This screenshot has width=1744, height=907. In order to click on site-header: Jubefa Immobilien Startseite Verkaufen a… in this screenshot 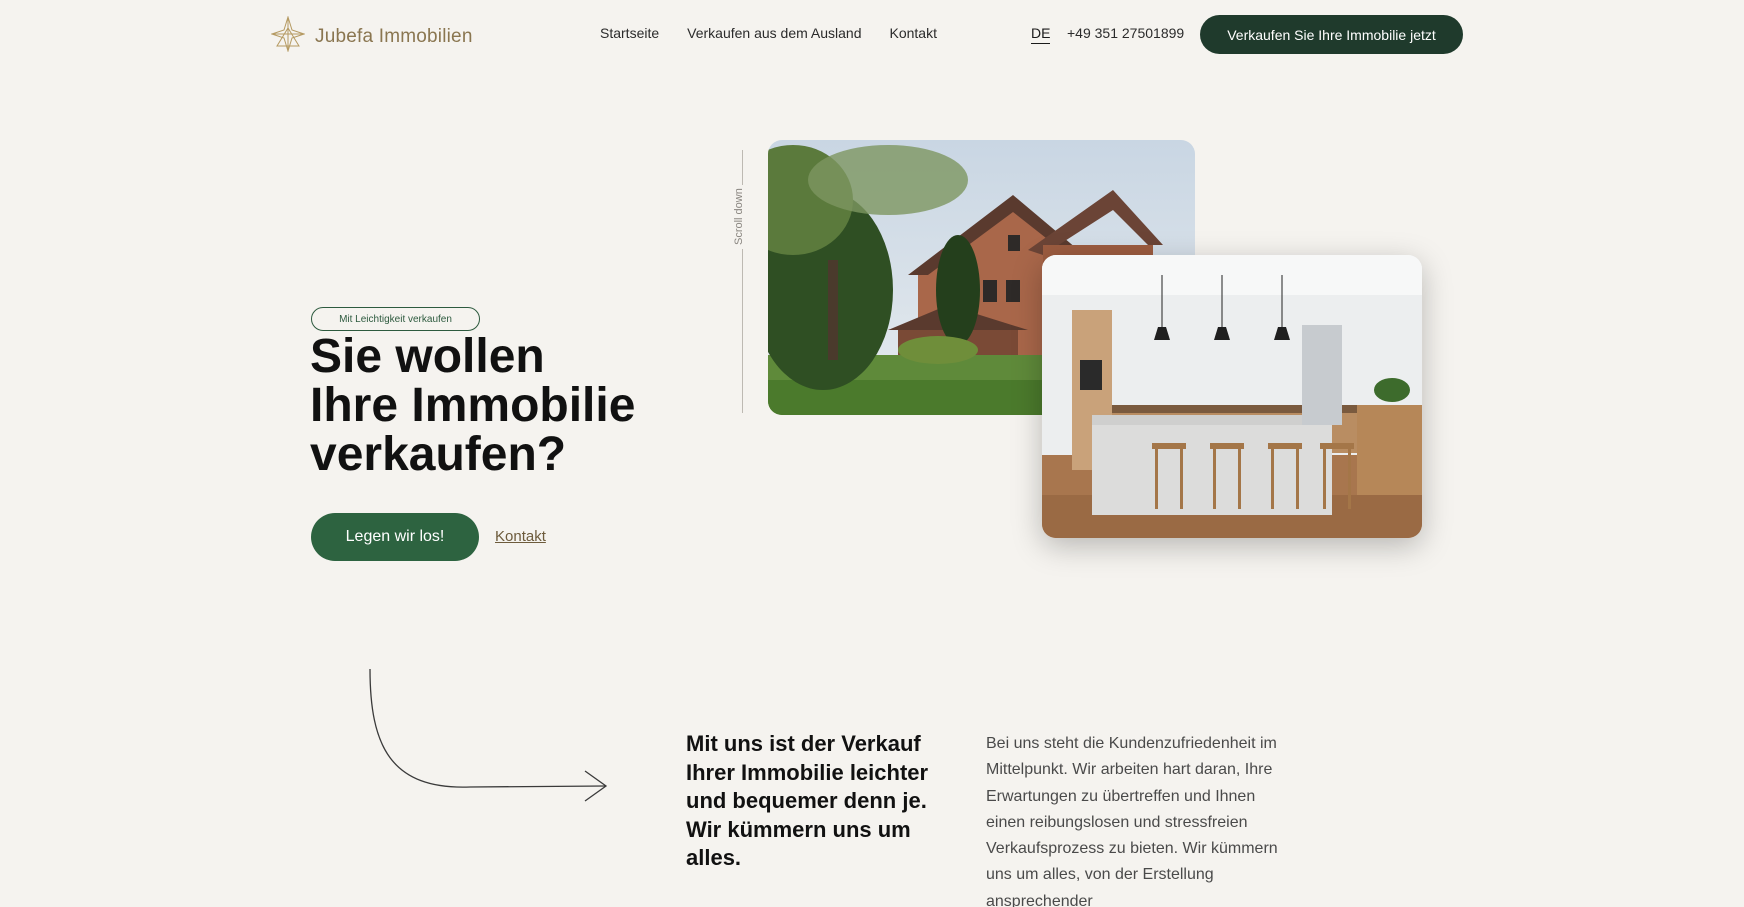, I will do `click(872, 35)`.